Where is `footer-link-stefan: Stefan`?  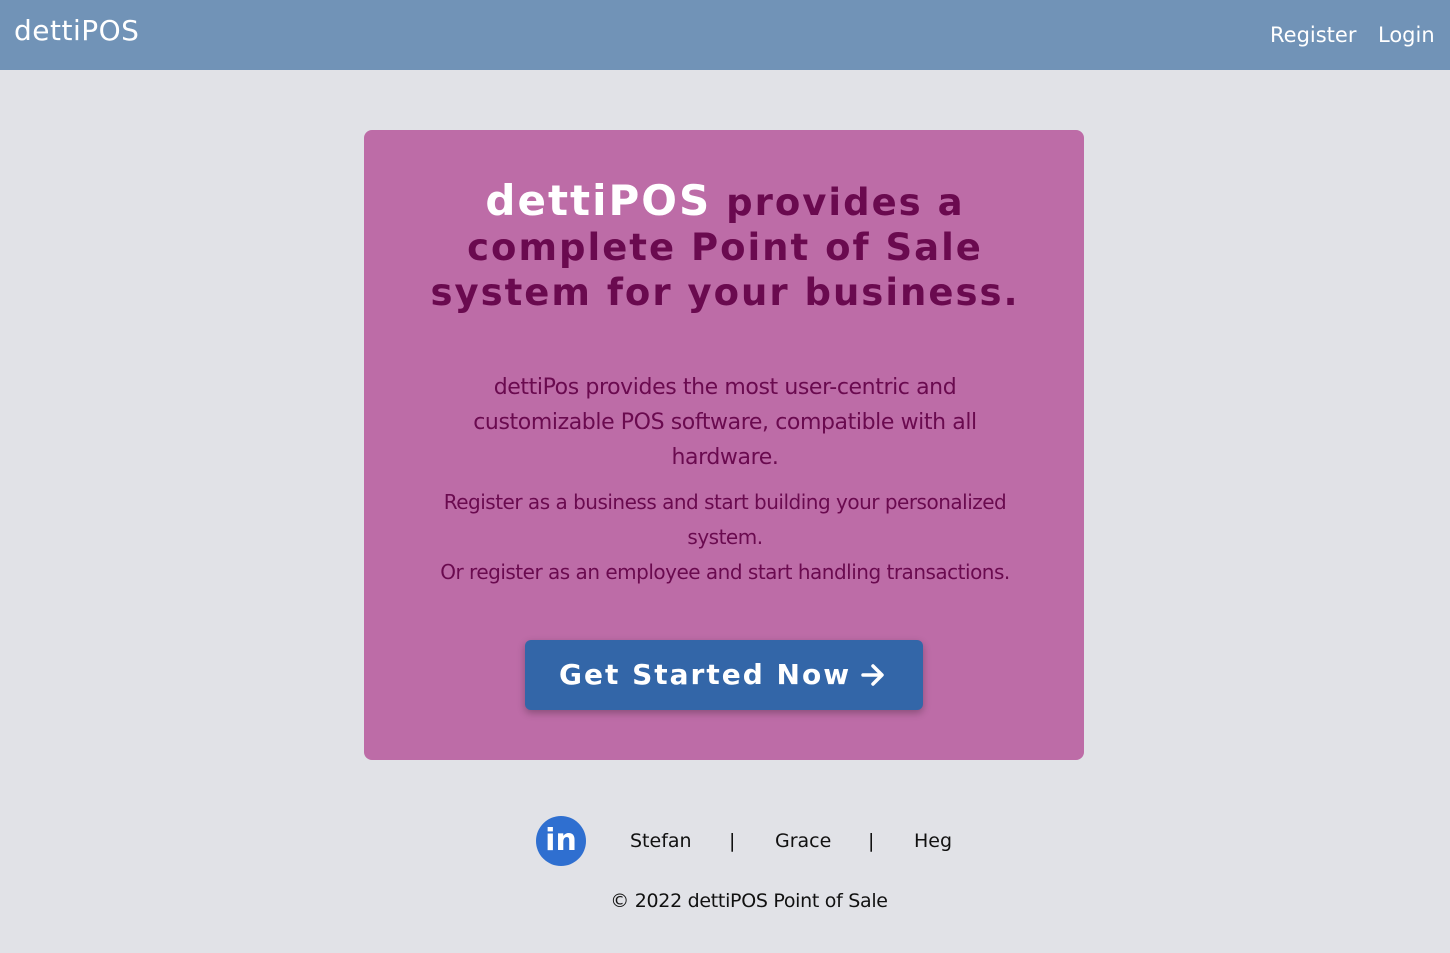
footer-link-stefan: Stefan is located at coordinates (661, 841).